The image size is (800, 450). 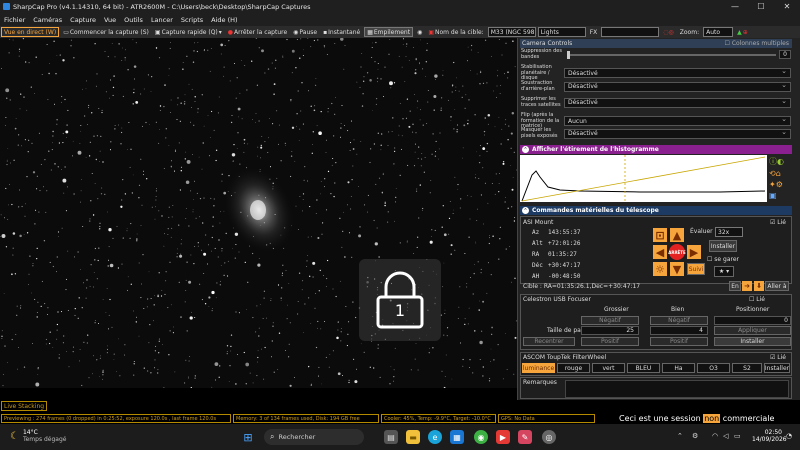 I want to click on stacking-button: ▦ Empilement, so click(x=389, y=32).